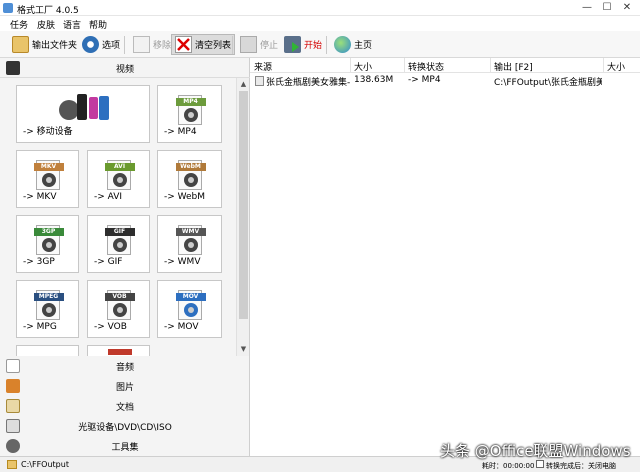  Describe the element at coordinates (119, 167) in the screenshot. I see `avi-tag: AVI` at that location.